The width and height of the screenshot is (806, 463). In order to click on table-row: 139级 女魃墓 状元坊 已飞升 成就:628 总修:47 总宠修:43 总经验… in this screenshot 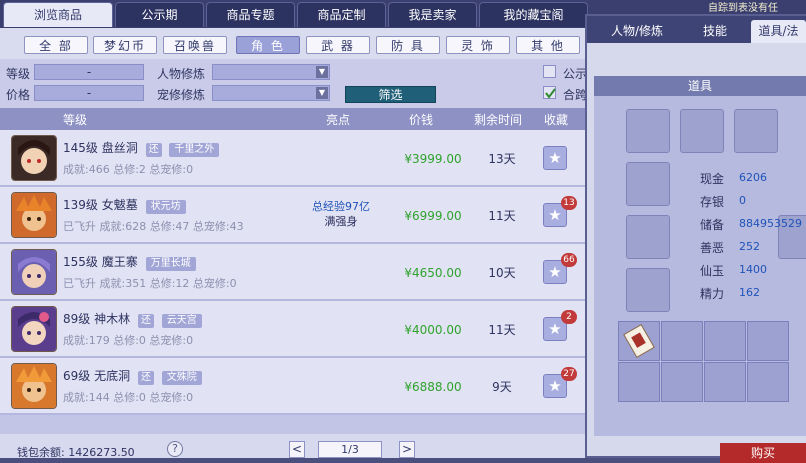, I will do `click(292, 215)`.